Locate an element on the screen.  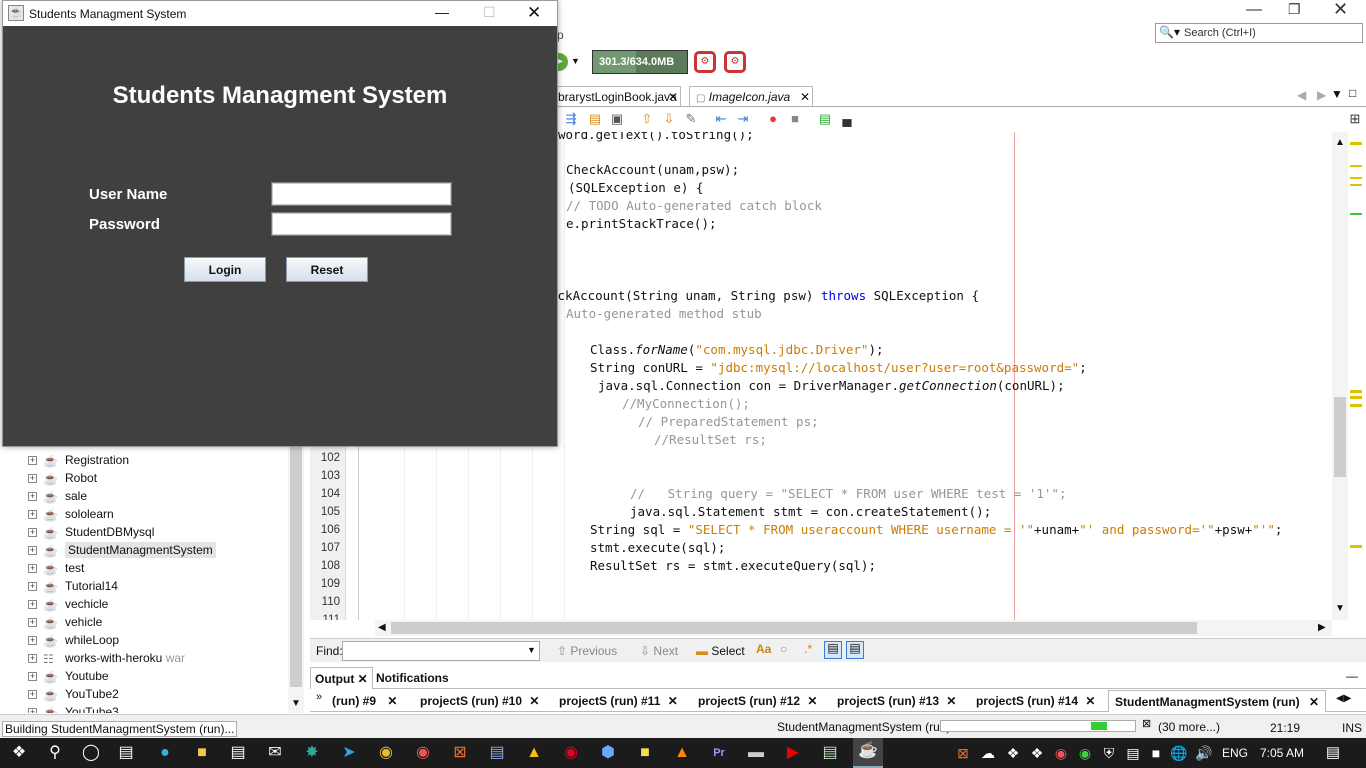
run-tab: projectS (run) #10 ✕ is located at coordinates (479, 701).